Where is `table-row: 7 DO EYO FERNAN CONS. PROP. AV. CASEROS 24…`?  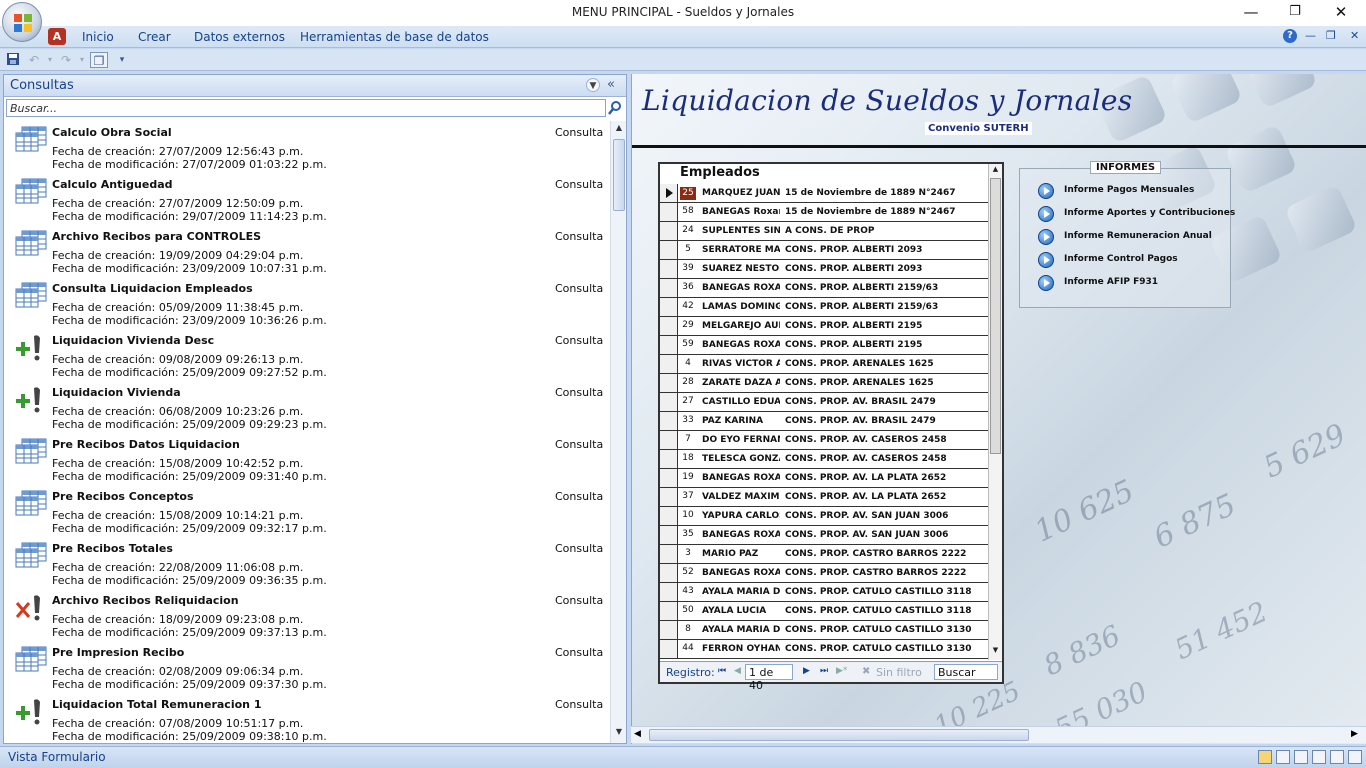 table-row: 7 DO EYO FERNAN CONS. PROP. AV. CASEROS 24… is located at coordinates (824, 440).